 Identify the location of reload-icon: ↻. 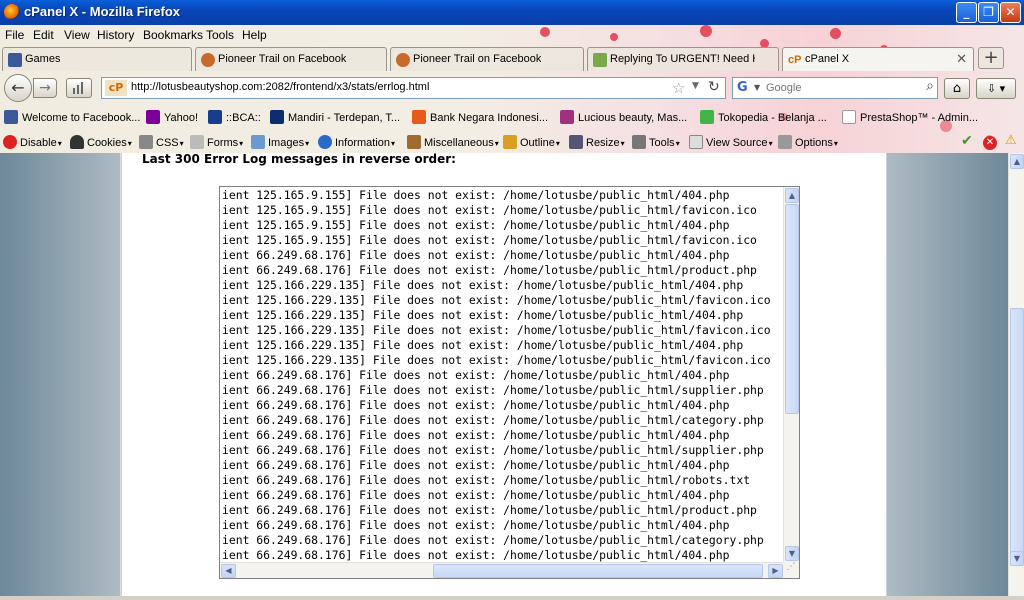
(714, 87).